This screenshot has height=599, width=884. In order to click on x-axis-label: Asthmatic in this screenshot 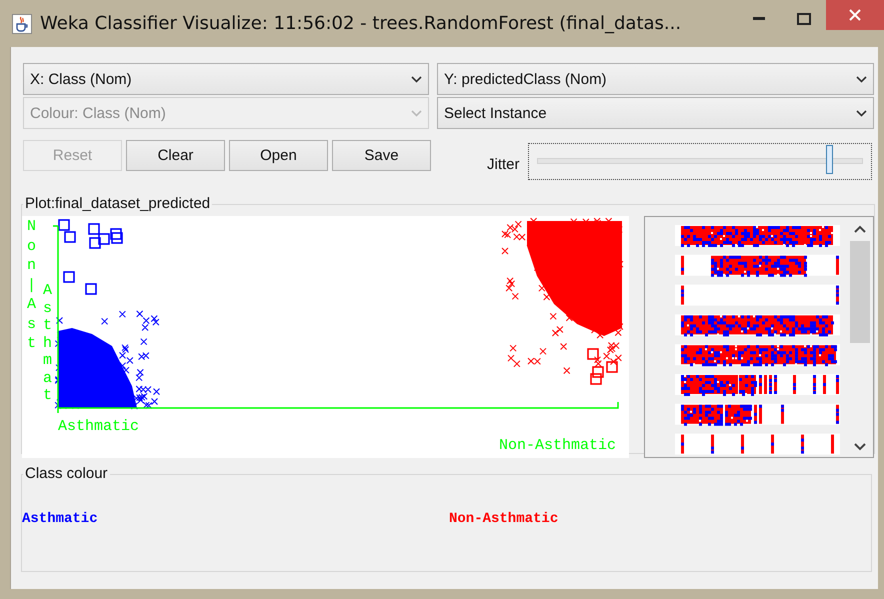, I will do `click(99, 426)`.